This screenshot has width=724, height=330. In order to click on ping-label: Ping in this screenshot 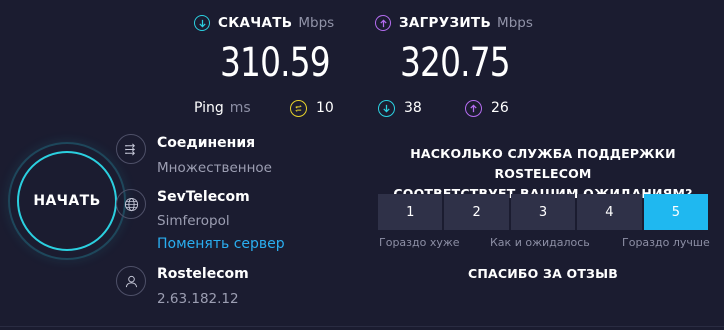, I will do `click(209, 108)`.